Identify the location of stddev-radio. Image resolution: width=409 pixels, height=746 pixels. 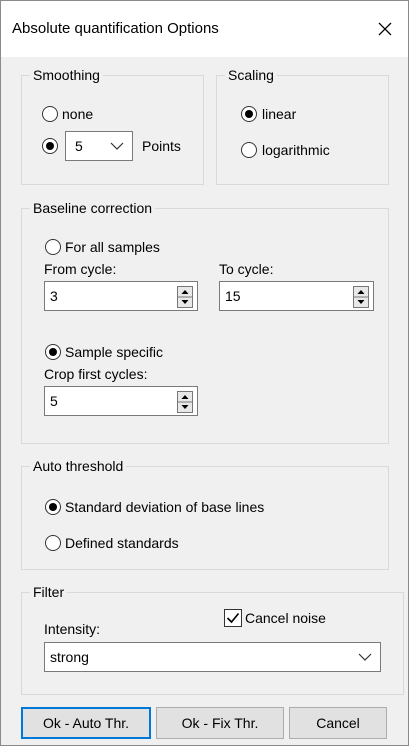
(53, 507).